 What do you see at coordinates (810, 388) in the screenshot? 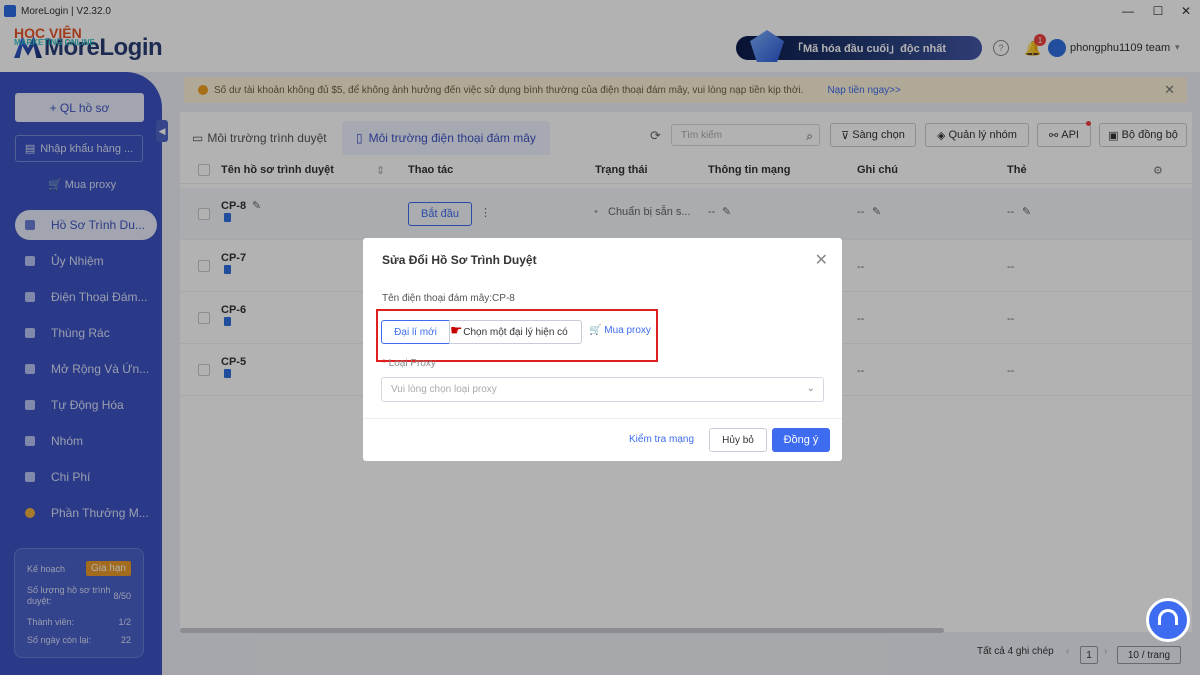
I see `chevron-down-icon: ⌄` at bounding box center [810, 388].